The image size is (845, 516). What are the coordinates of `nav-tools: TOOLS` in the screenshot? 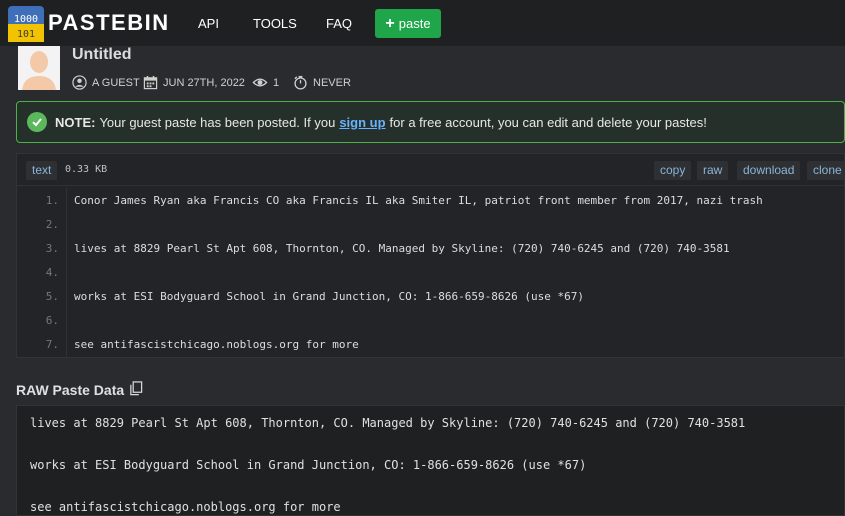 It's located at (275, 23).